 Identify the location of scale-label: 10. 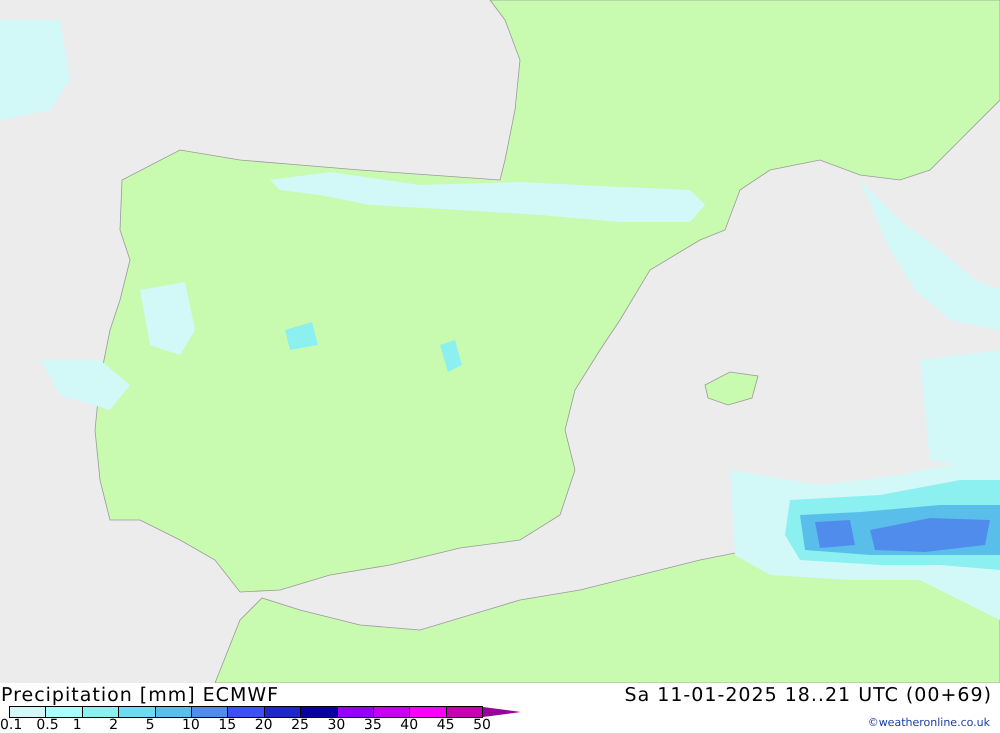
(191, 725).